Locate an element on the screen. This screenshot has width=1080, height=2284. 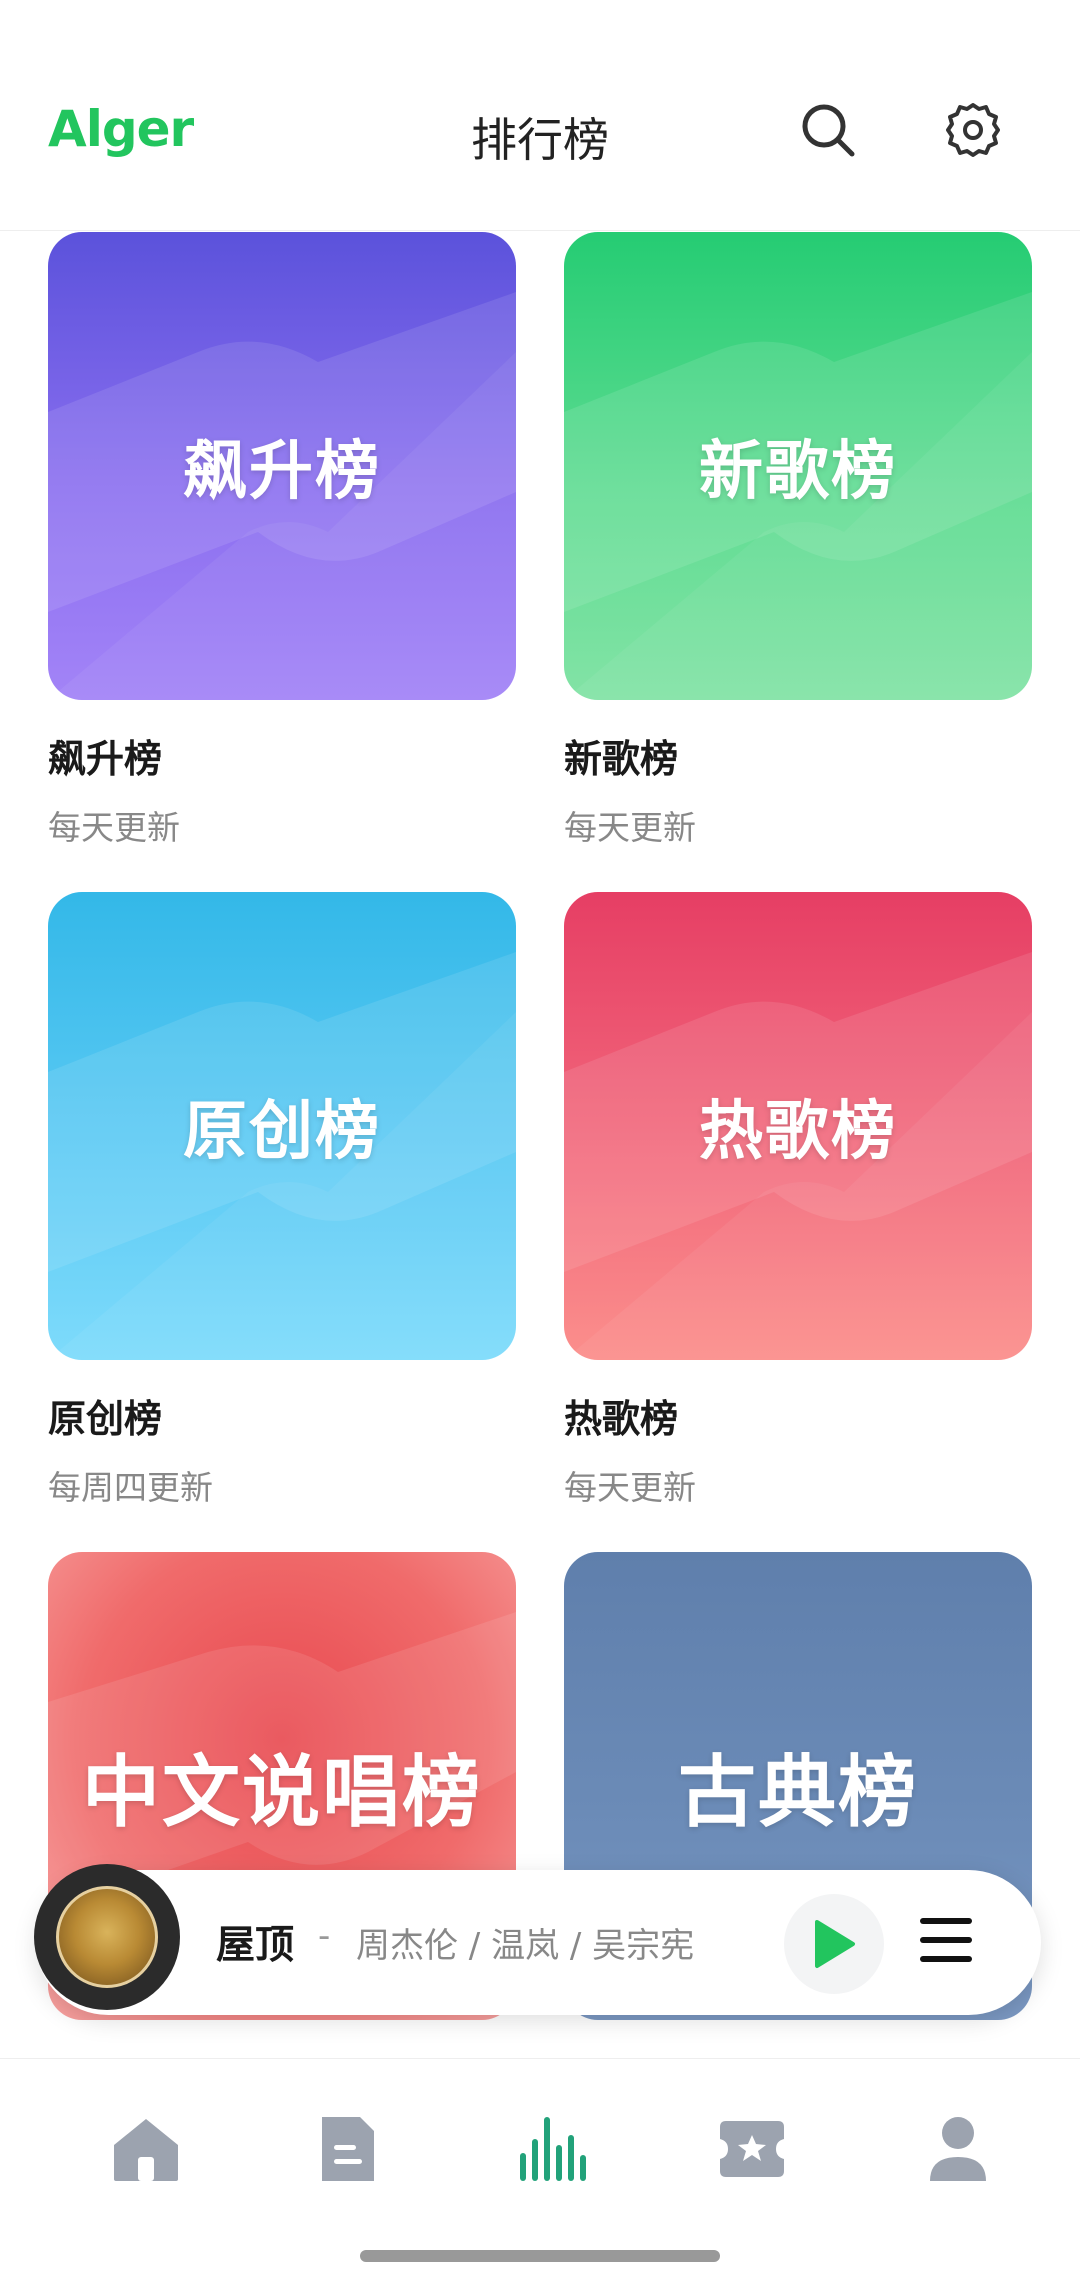
chart-card-original: 原创榜 原创榜 每周四更新 is located at coordinates (282, 1200).